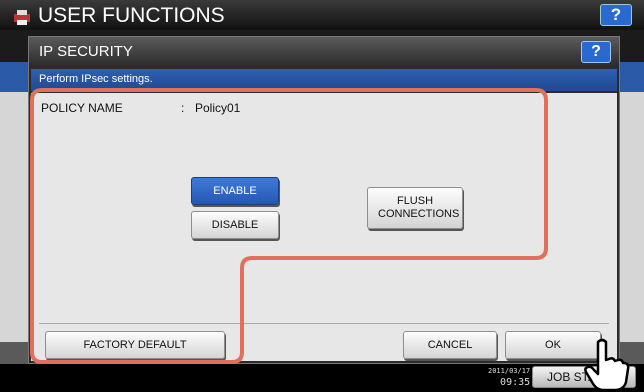 Image resolution: width=644 pixels, height=392 pixels. I want to click on dialog-titlebar: IP SECURITY ?, so click(324, 52).